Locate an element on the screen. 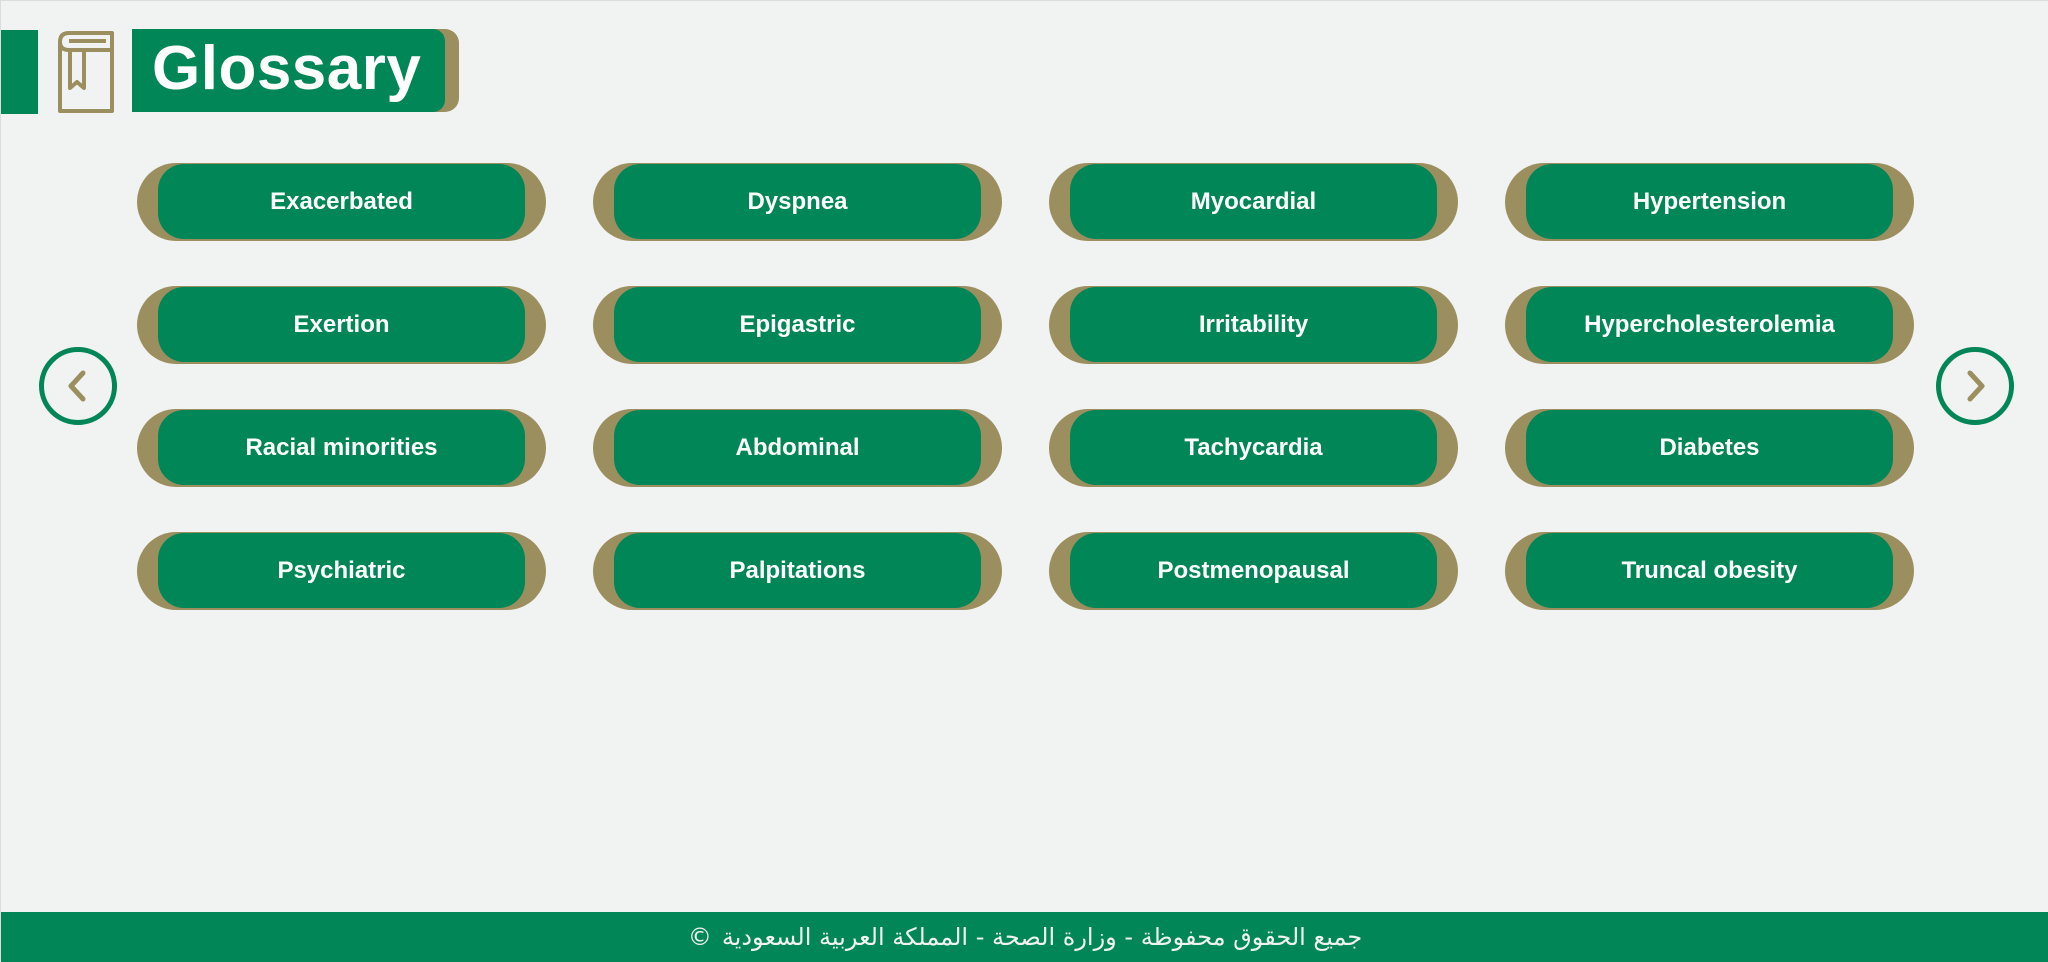 The width and height of the screenshot is (2048, 962). term-label: Palpitations is located at coordinates (797, 570).